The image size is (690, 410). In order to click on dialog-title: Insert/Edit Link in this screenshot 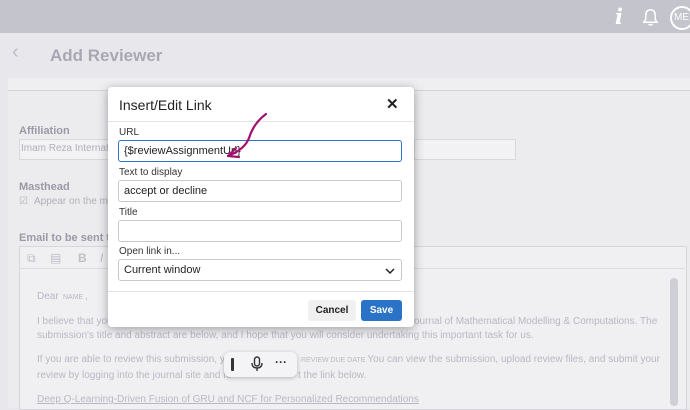, I will do `click(165, 105)`.